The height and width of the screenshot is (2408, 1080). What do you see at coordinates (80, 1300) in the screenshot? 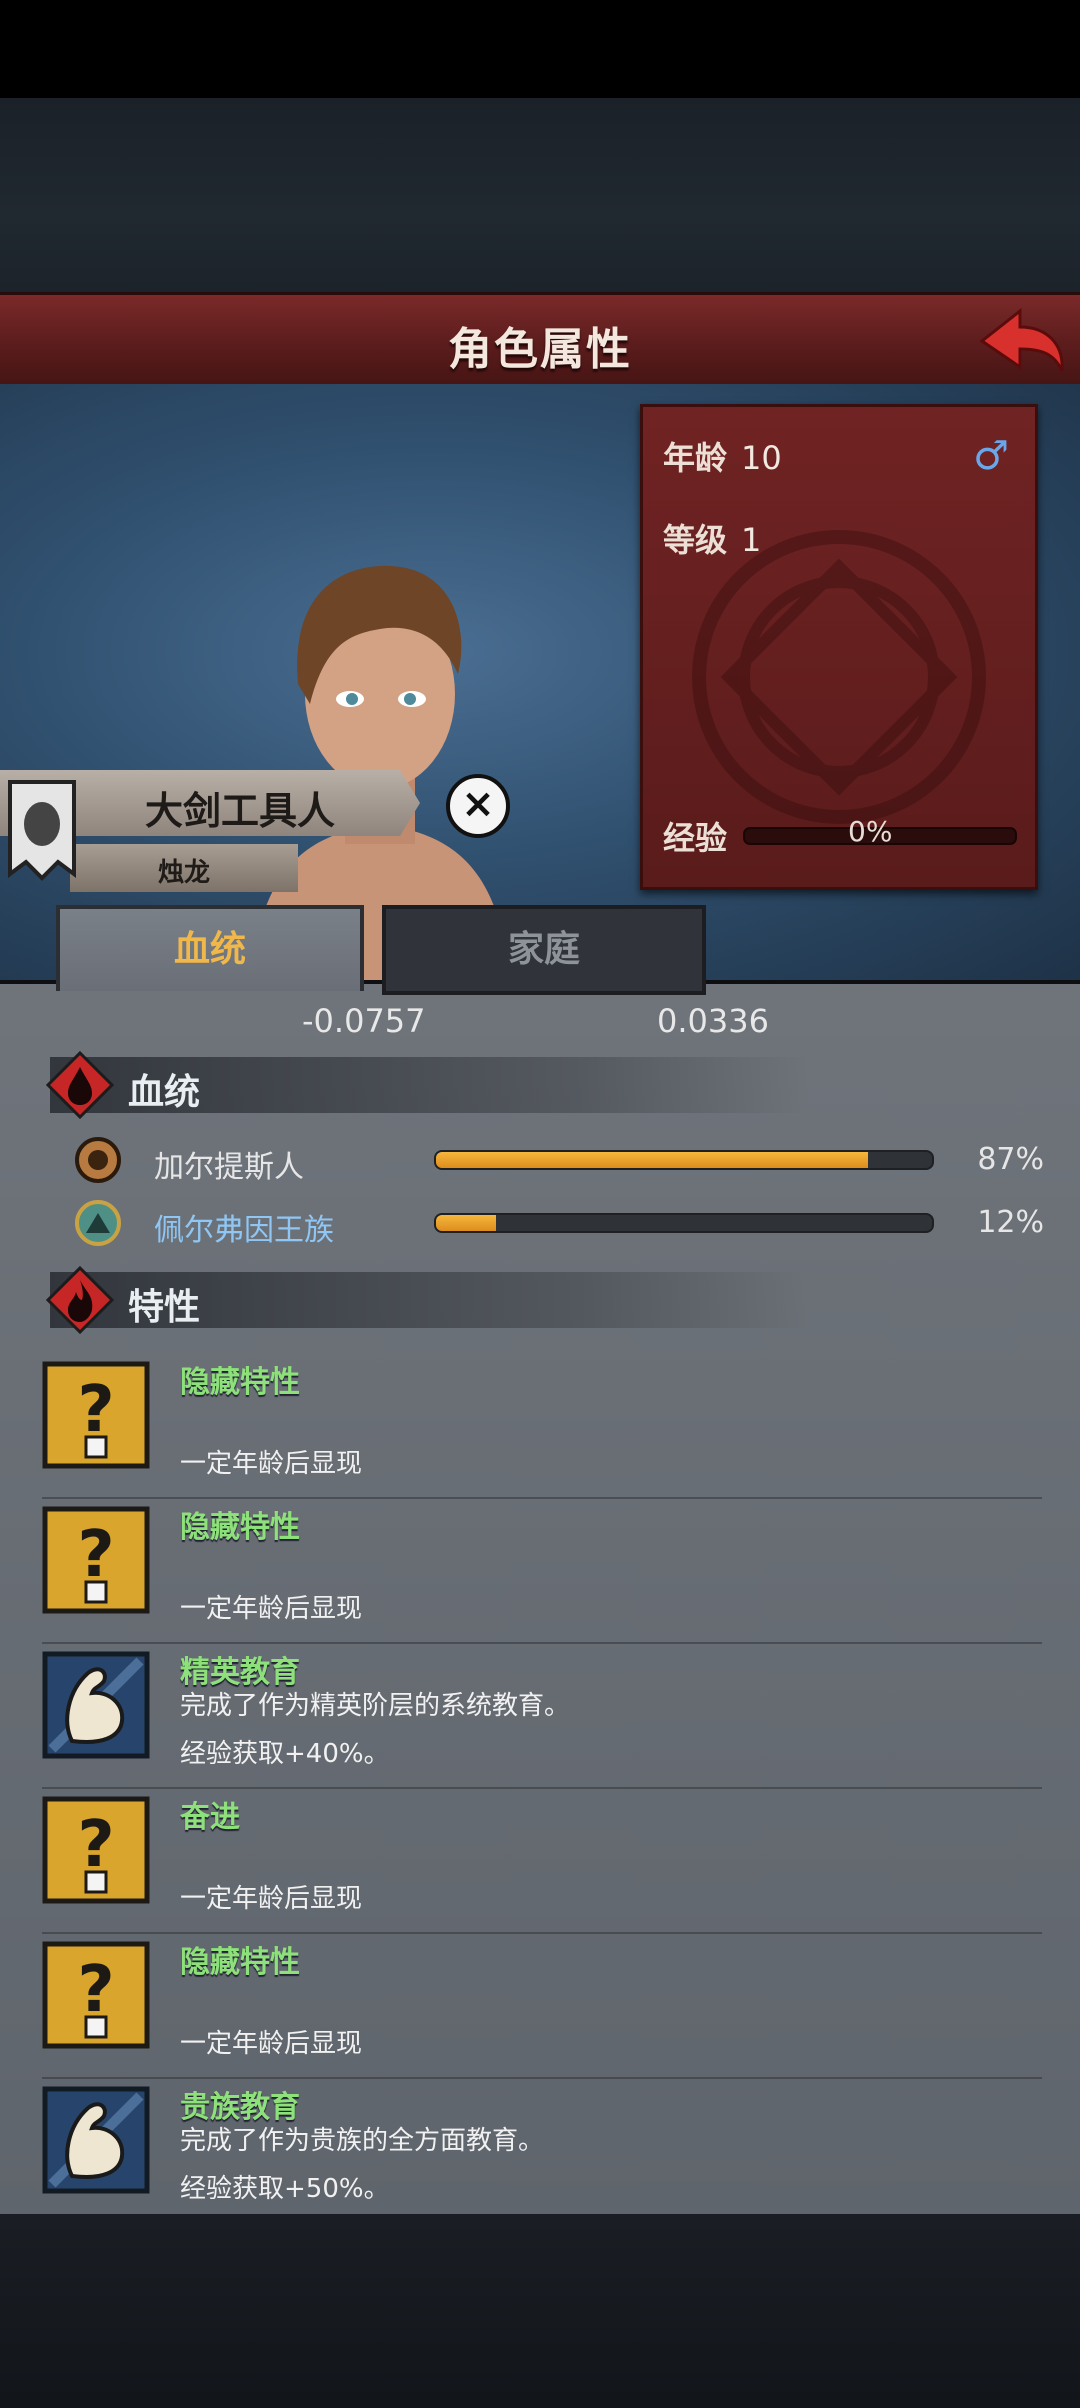
I see `flame-icon` at bounding box center [80, 1300].